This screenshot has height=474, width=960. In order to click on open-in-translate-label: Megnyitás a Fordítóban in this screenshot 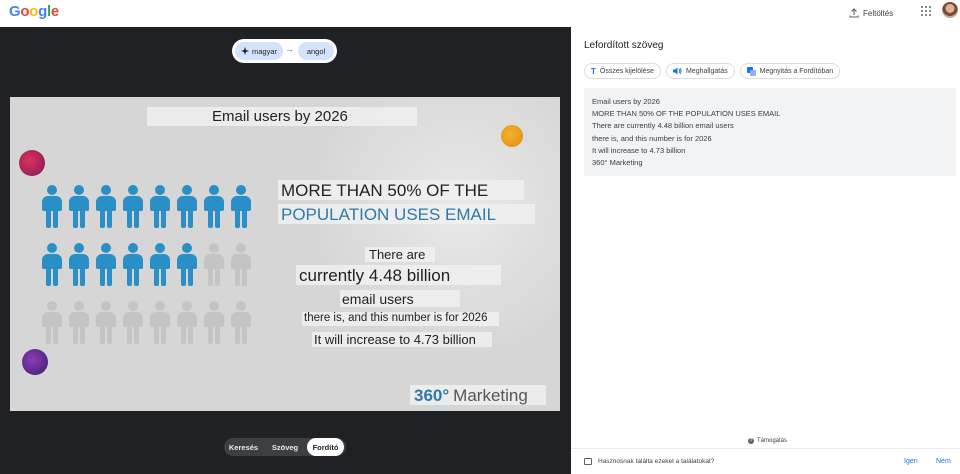, I will do `click(796, 71)`.